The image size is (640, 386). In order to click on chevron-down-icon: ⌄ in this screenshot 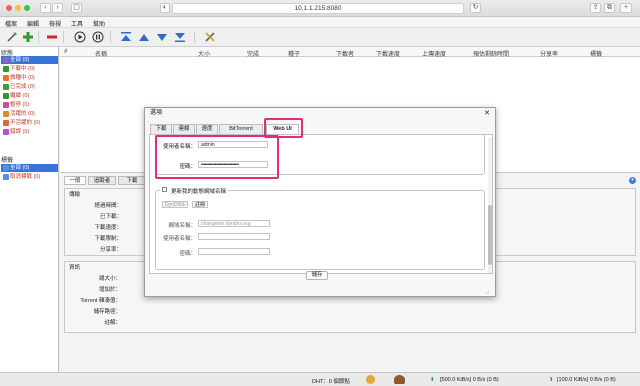, I will do `click(184, 204)`.